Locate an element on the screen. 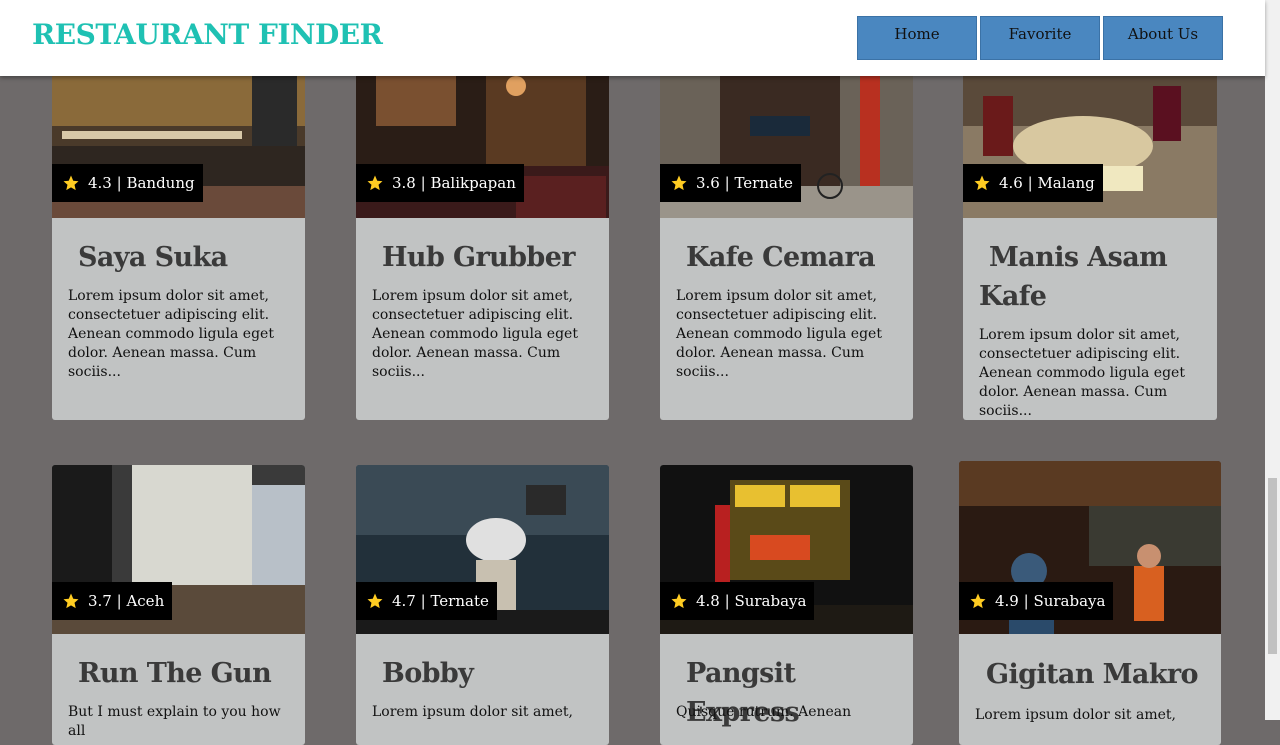 This screenshot has height=745, width=1280. rating-value: 4.9 is located at coordinates (1007, 601).